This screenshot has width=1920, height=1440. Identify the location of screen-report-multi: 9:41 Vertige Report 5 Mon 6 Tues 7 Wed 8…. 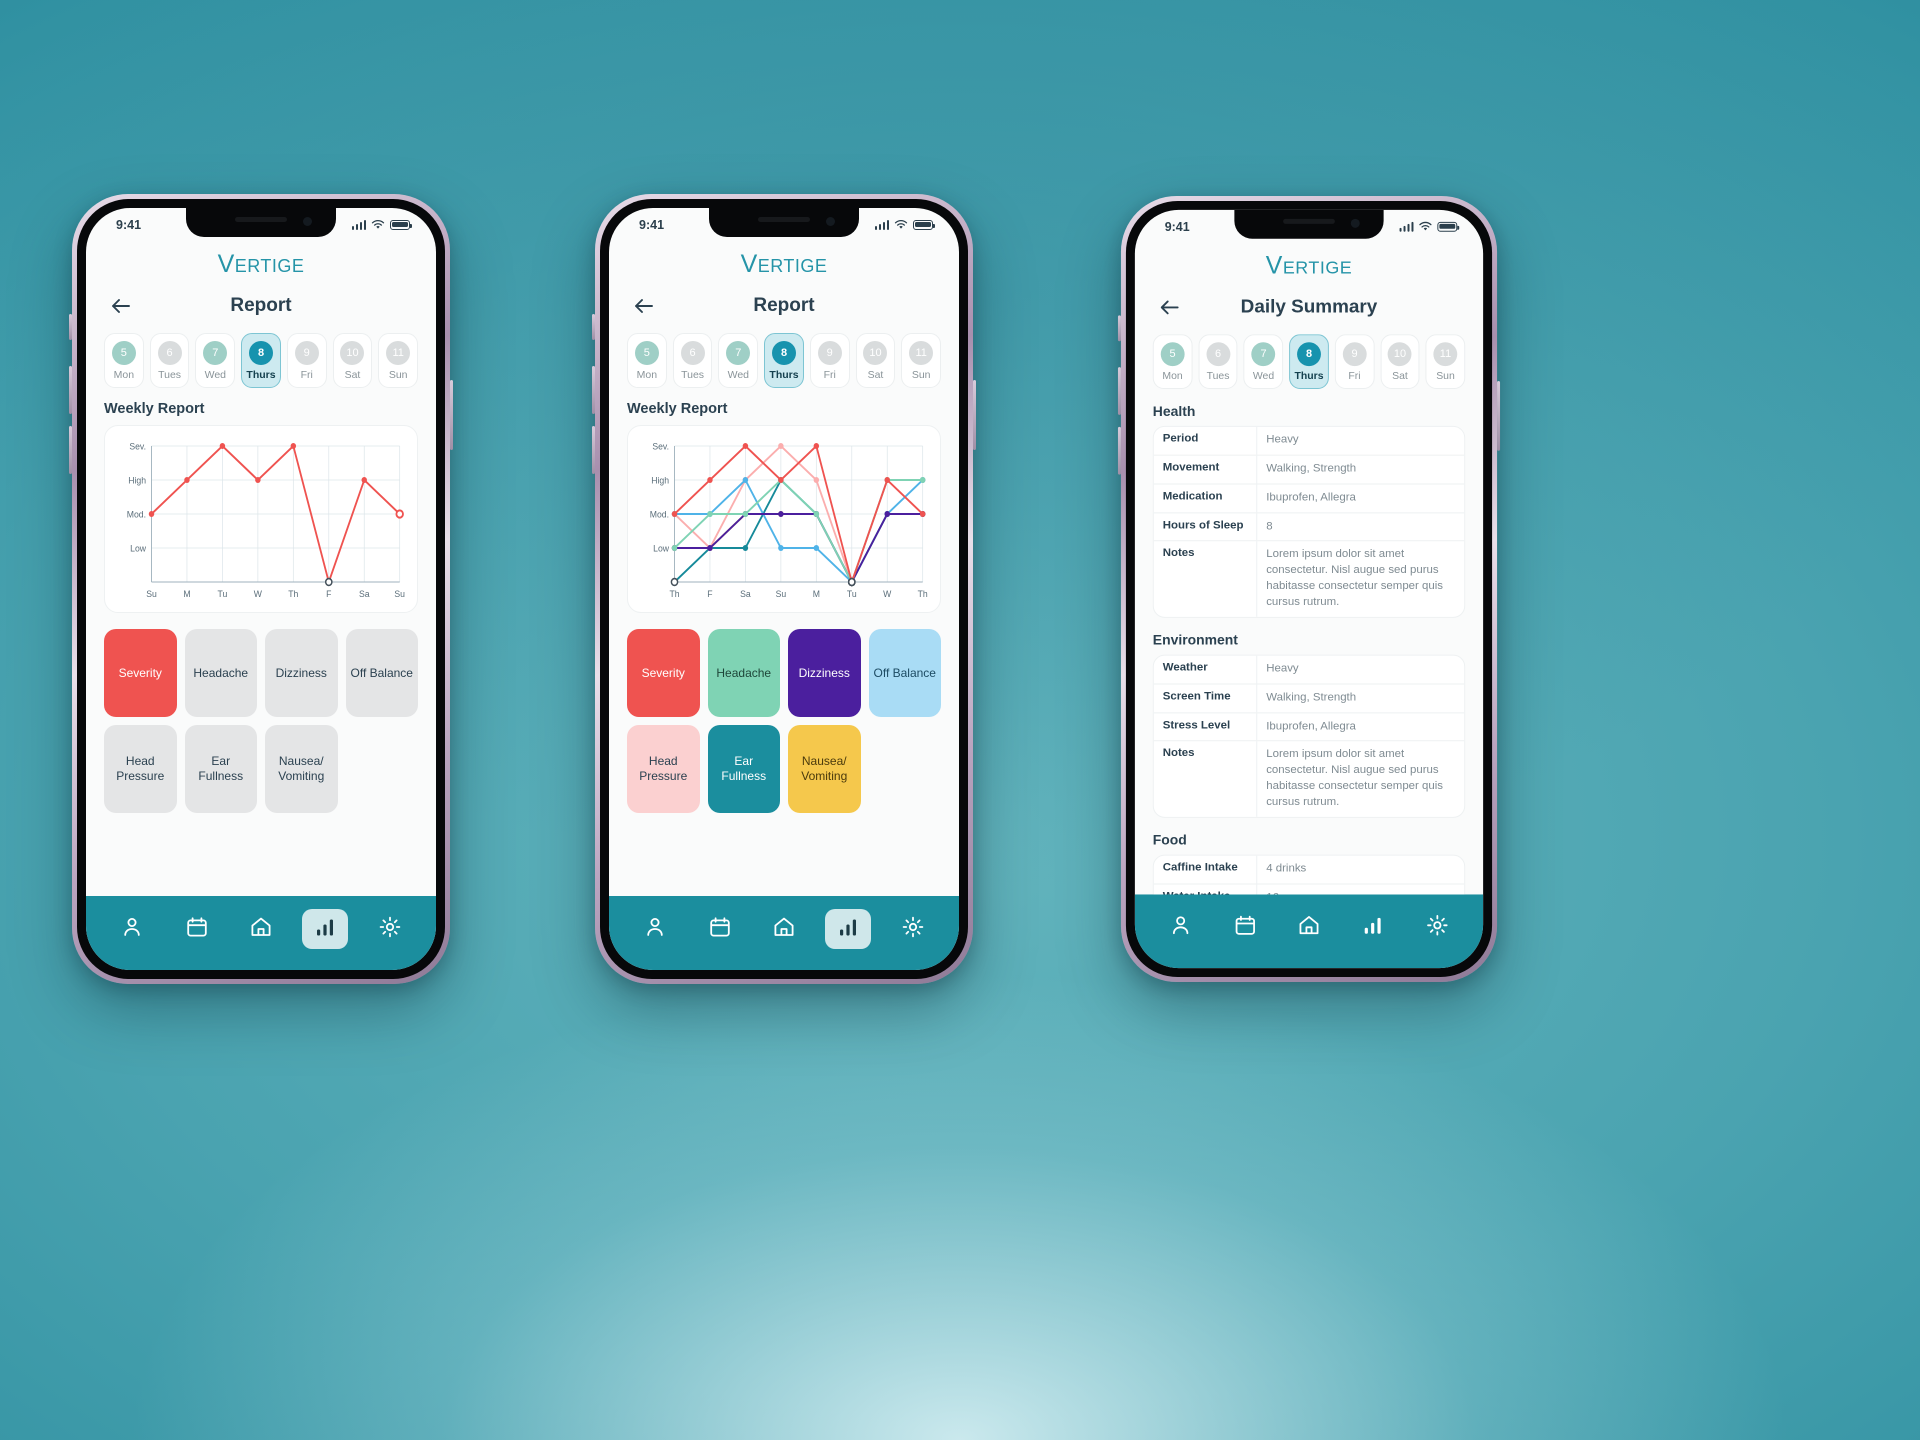
(784, 589).